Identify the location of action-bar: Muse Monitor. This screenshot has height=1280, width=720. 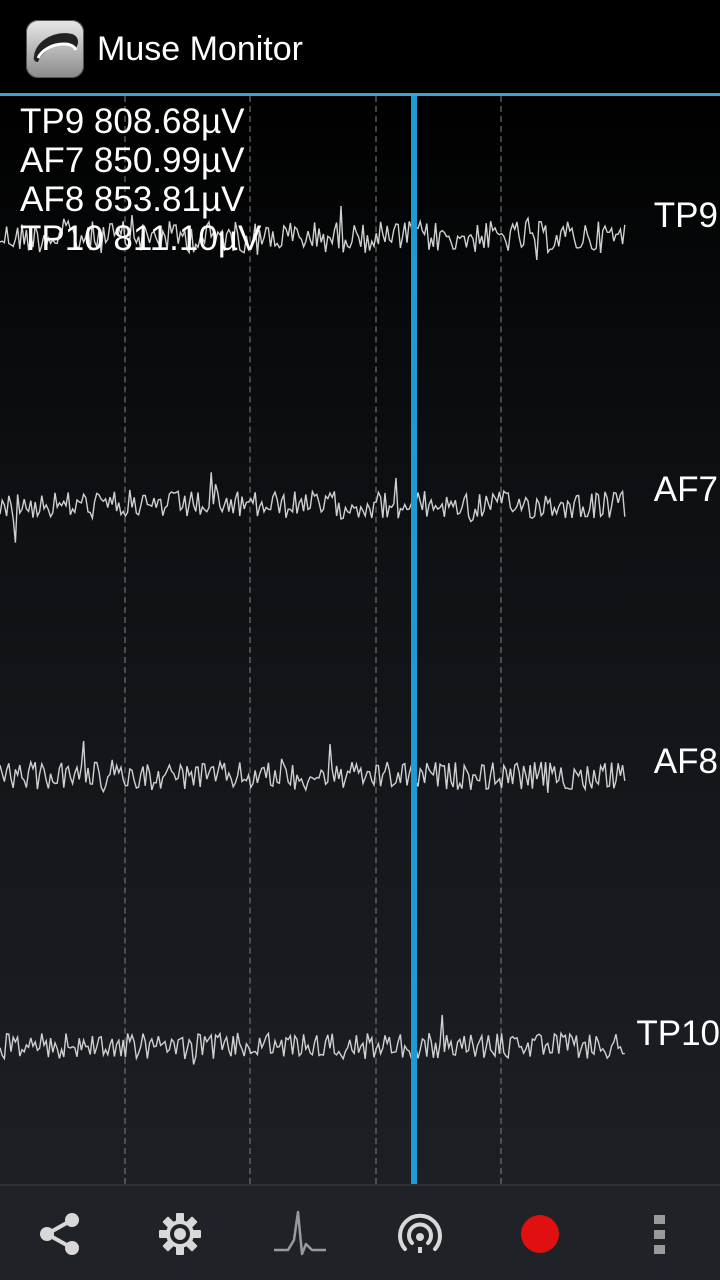
(360, 48).